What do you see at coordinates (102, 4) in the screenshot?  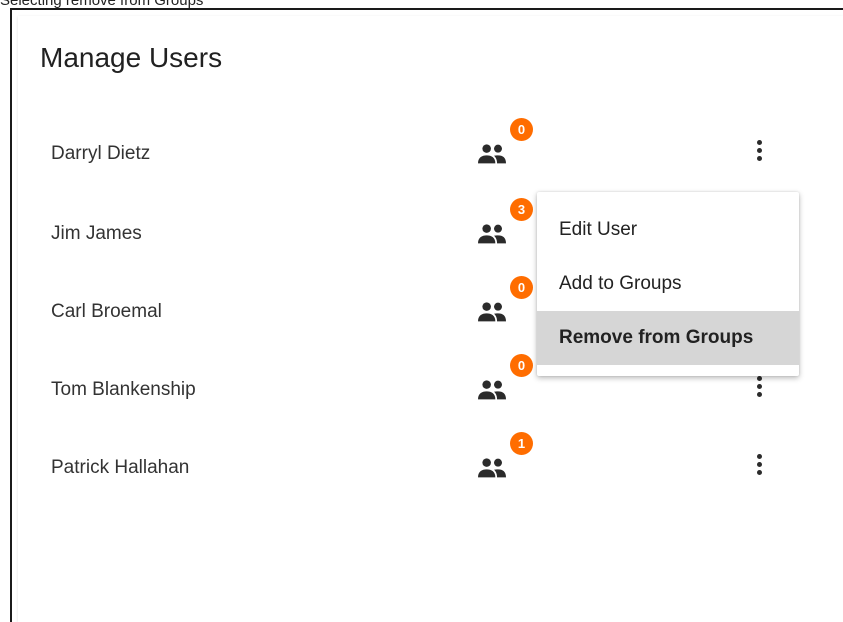 I see `page-caption: Selecting remove from Groups` at bounding box center [102, 4].